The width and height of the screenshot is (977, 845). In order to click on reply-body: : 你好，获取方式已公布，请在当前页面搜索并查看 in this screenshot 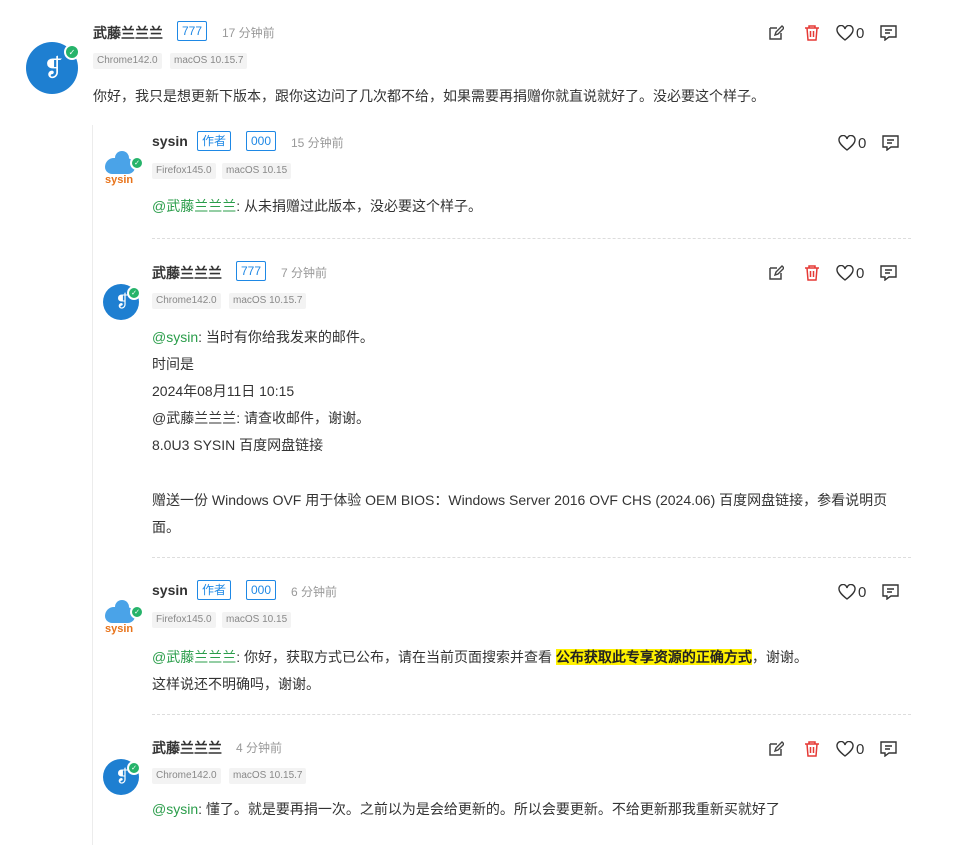, I will do `click(396, 657)`.